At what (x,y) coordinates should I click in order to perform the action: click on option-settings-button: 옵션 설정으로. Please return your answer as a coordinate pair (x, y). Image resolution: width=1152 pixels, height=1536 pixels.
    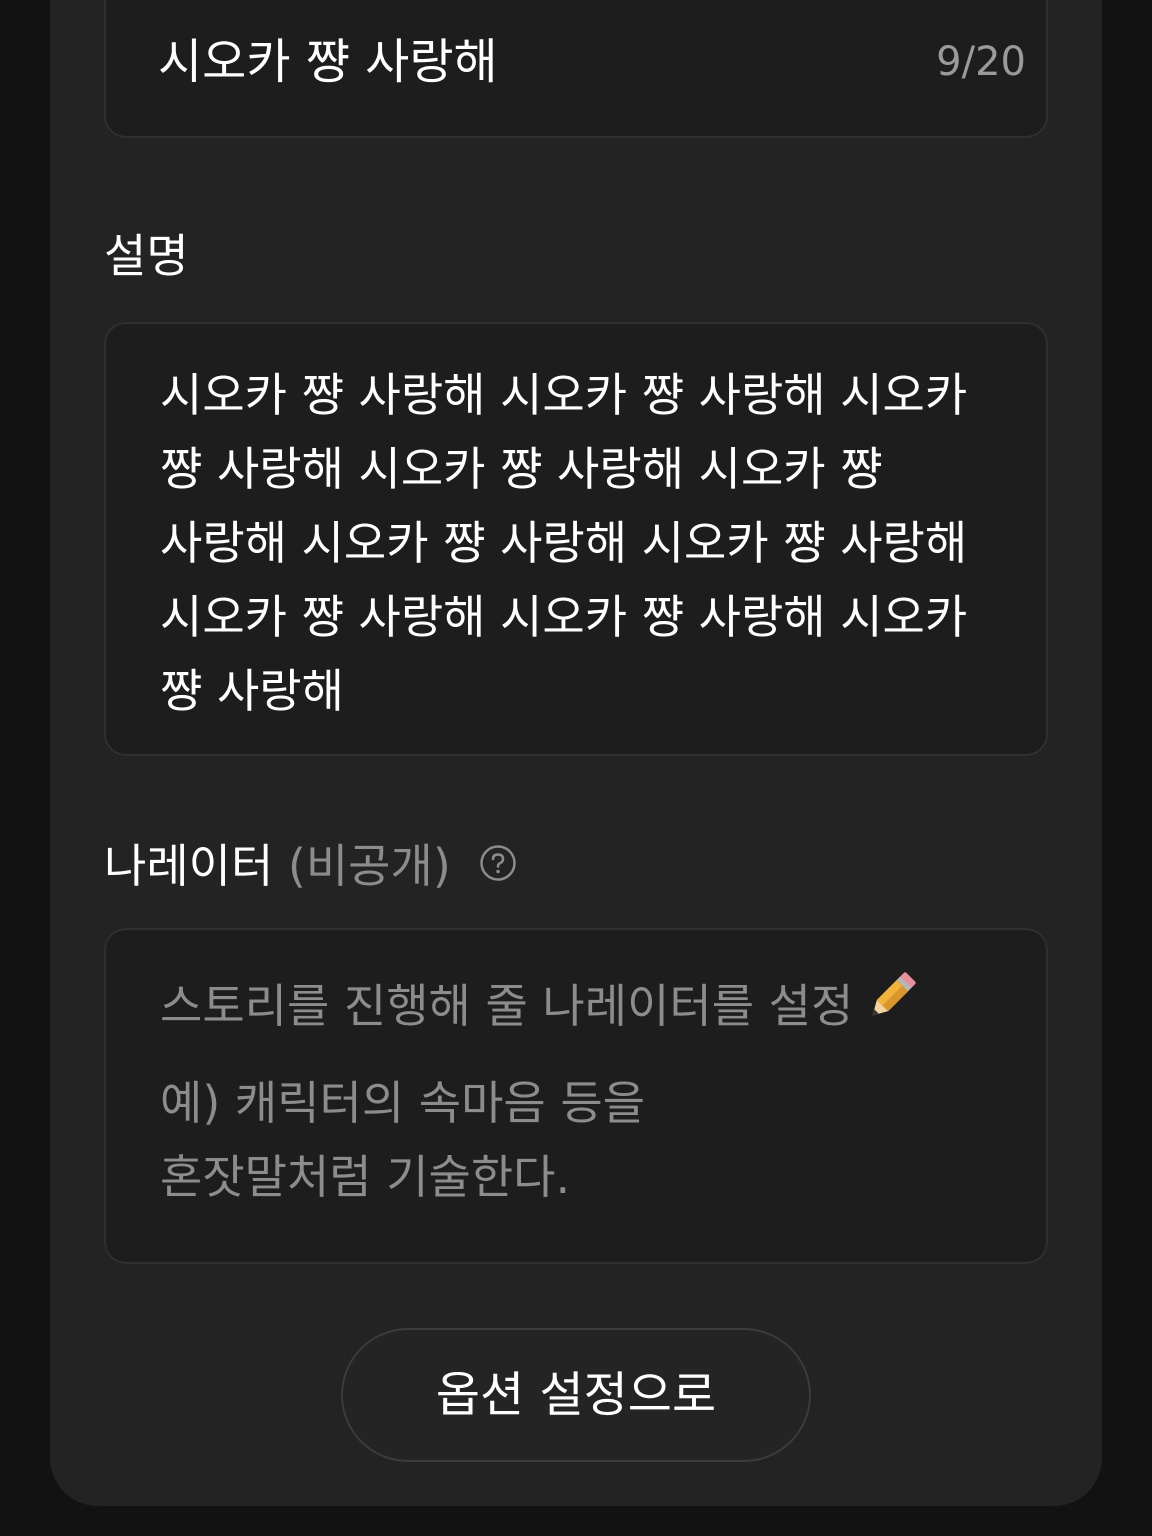
    Looking at the image, I should click on (576, 1395).